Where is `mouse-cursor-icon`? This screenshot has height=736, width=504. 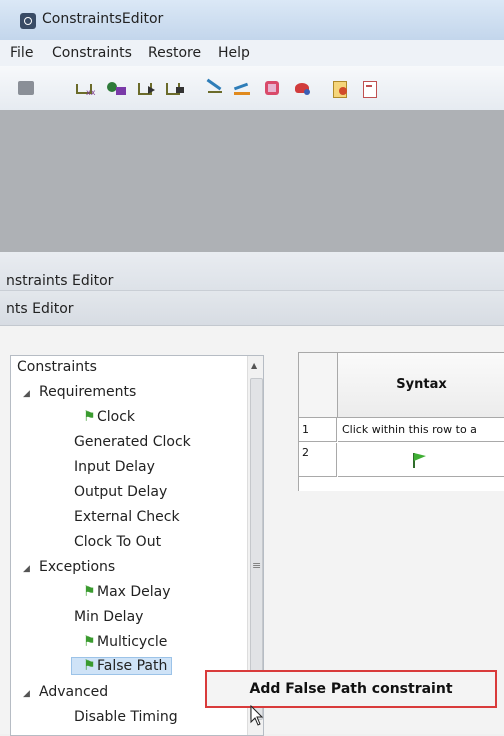 mouse-cursor-icon is located at coordinates (257, 715).